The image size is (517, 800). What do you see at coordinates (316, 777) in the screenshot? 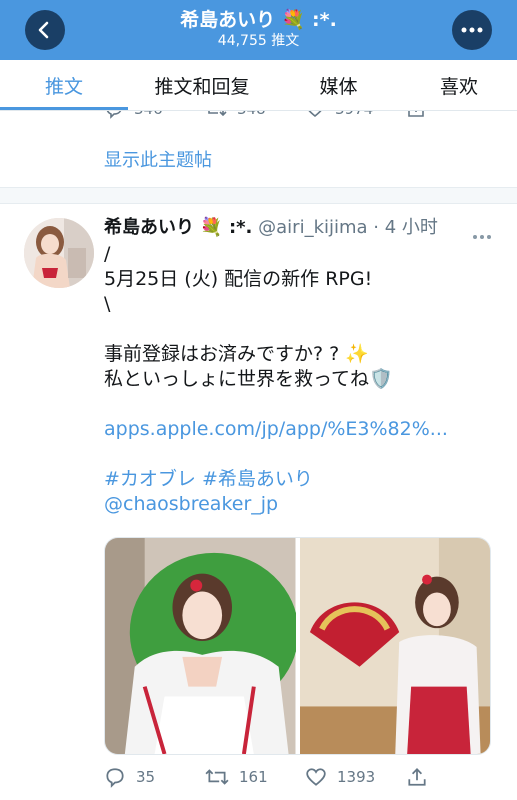
I see `heart-icon` at bounding box center [316, 777].